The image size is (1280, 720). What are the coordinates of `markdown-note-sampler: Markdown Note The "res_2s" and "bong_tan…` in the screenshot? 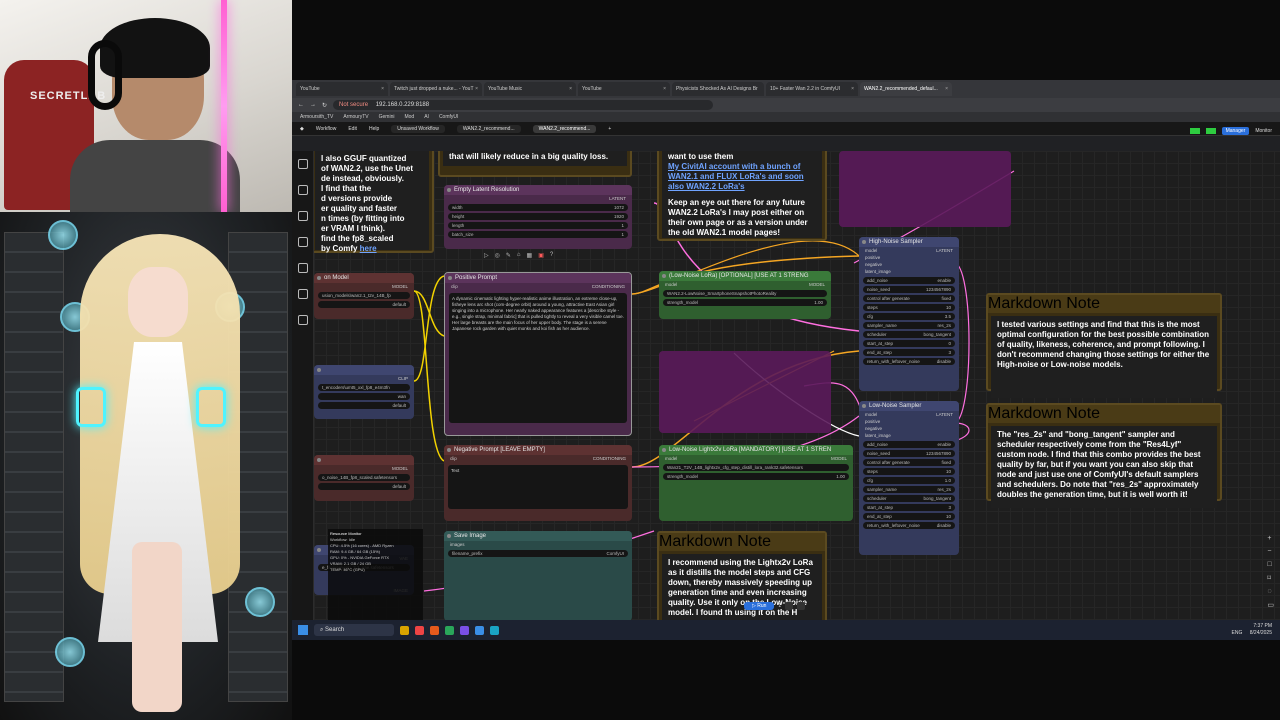 It's located at (1104, 455).